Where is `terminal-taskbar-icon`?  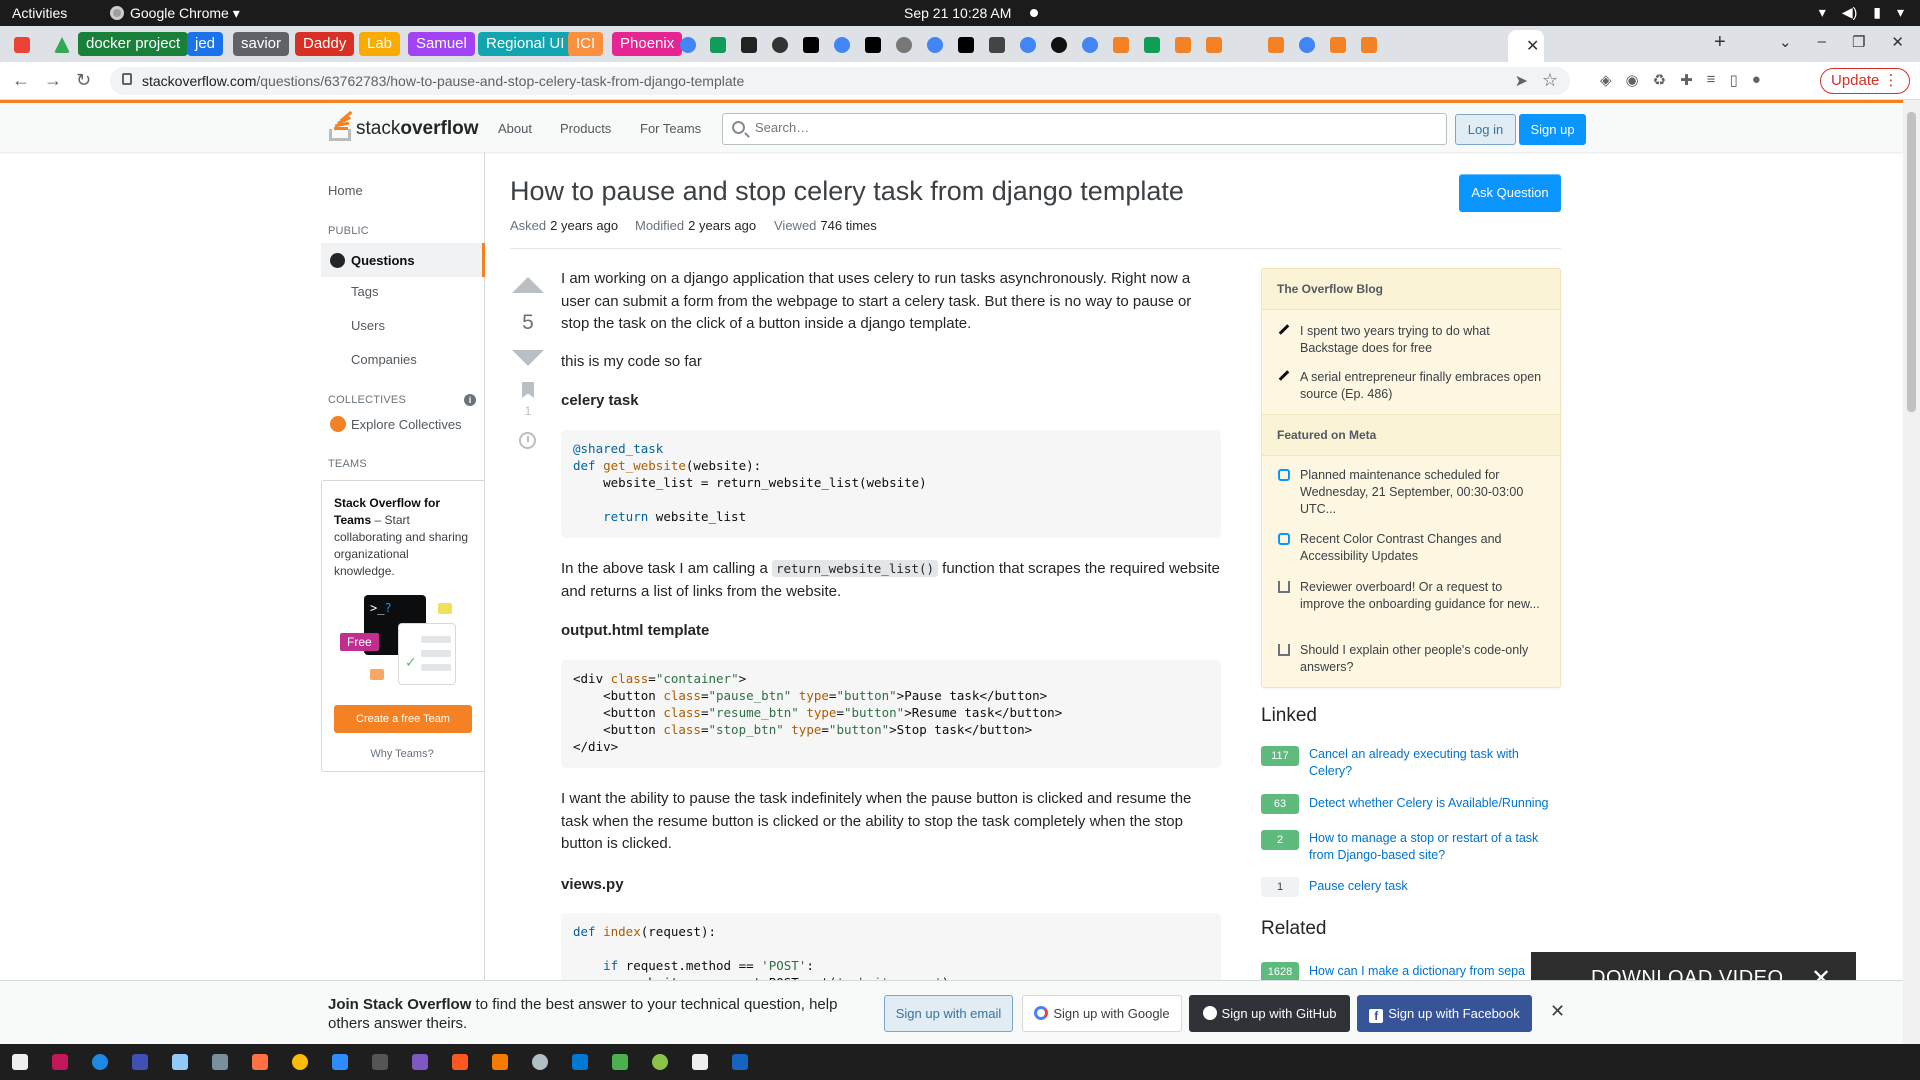
terminal-taskbar-icon is located at coordinates (380, 1062).